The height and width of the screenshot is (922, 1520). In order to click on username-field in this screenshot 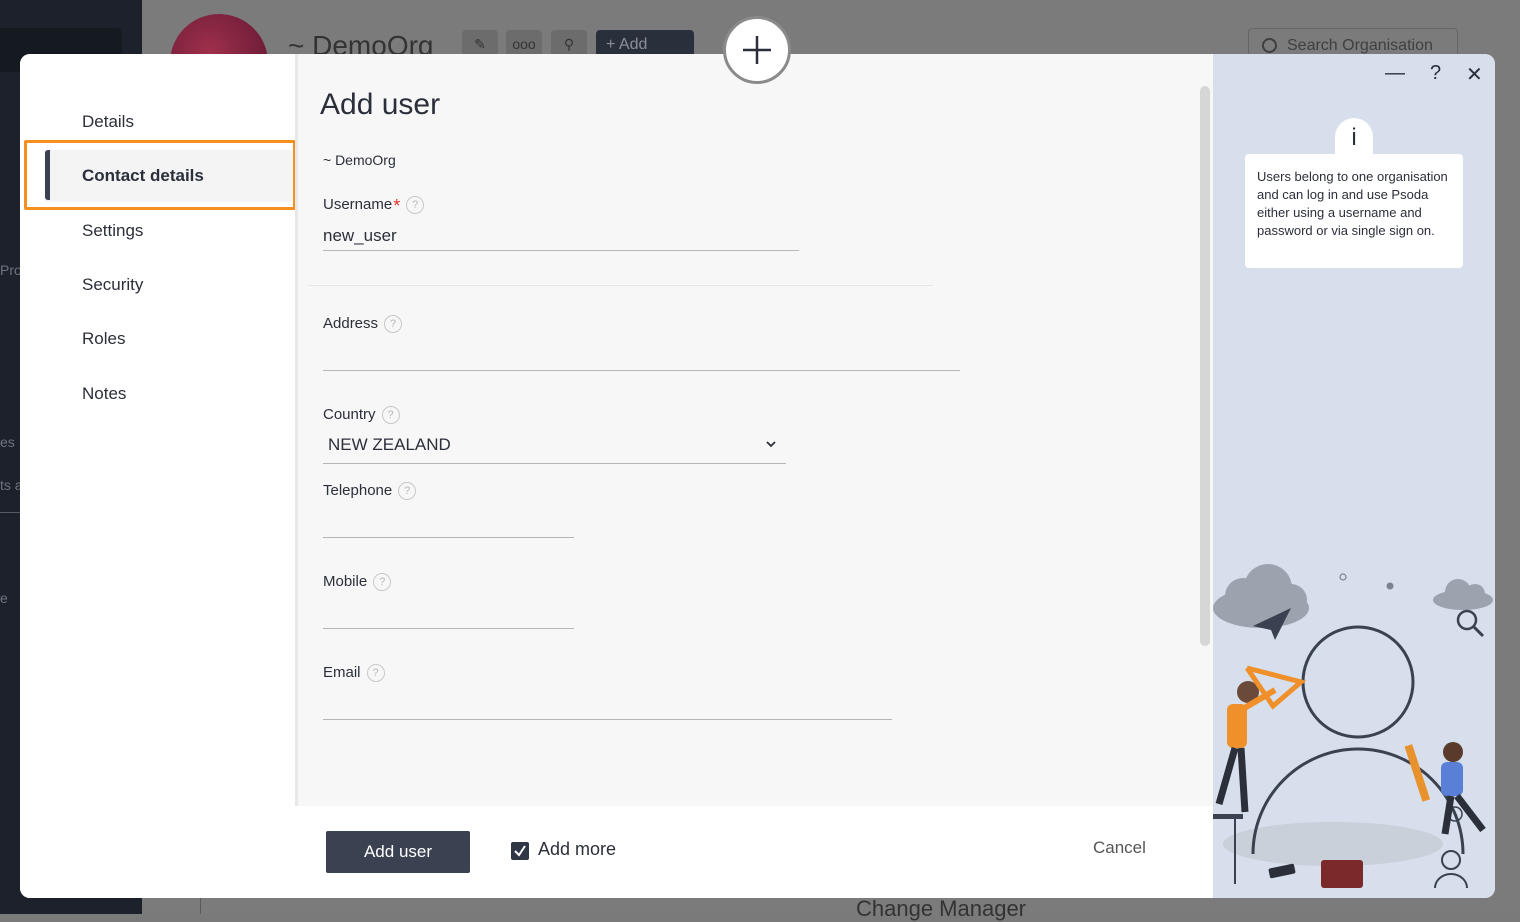, I will do `click(558, 236)`.